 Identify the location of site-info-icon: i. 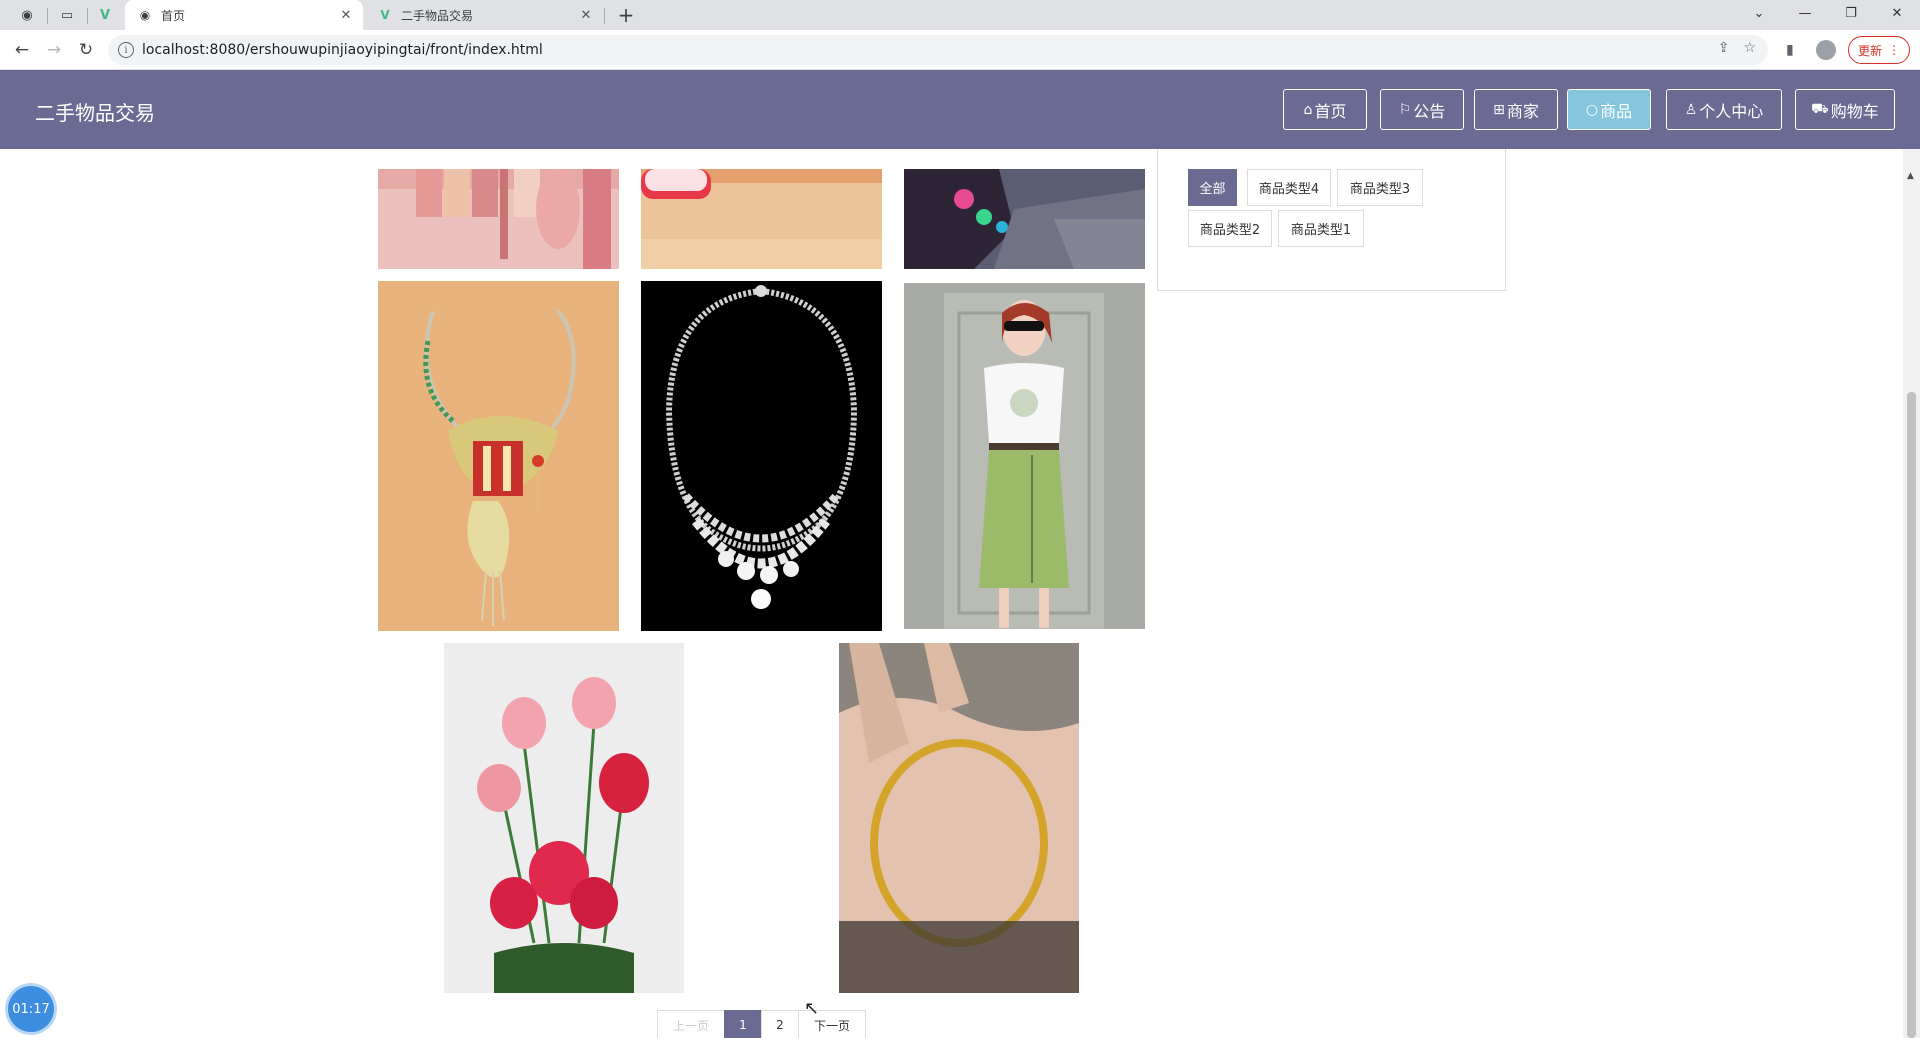
(126, 50).